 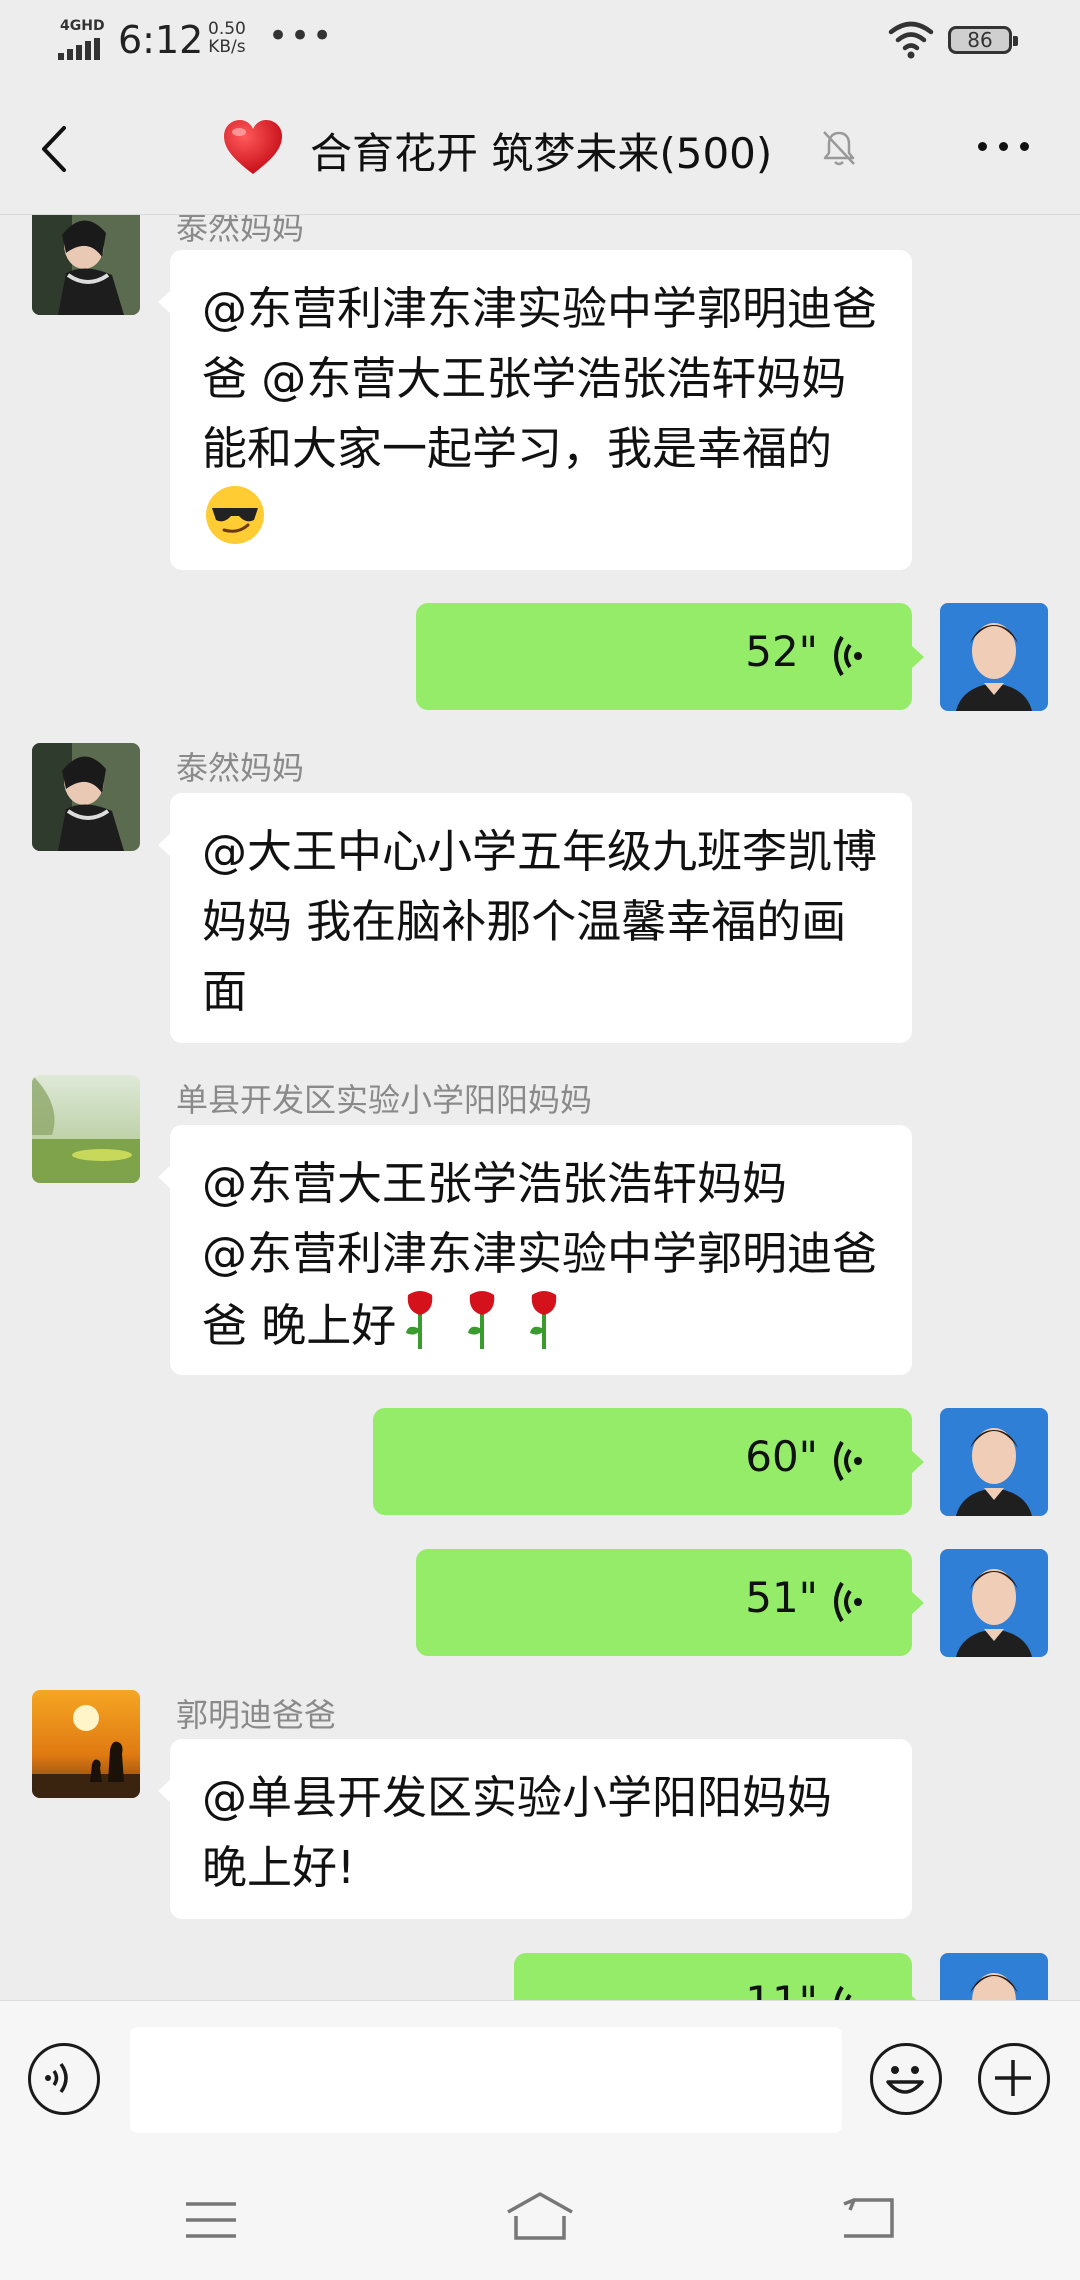 What do you see at coordinates (82, 26) in the screenshot?
I see `network-type: 4GHD` at bounding box center [82, 26].